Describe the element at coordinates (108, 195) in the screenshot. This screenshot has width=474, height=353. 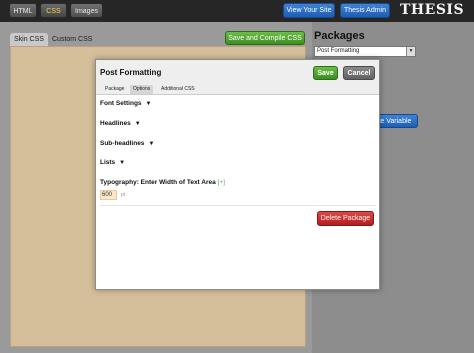
I see `text-area-width-input: 600` at that location.